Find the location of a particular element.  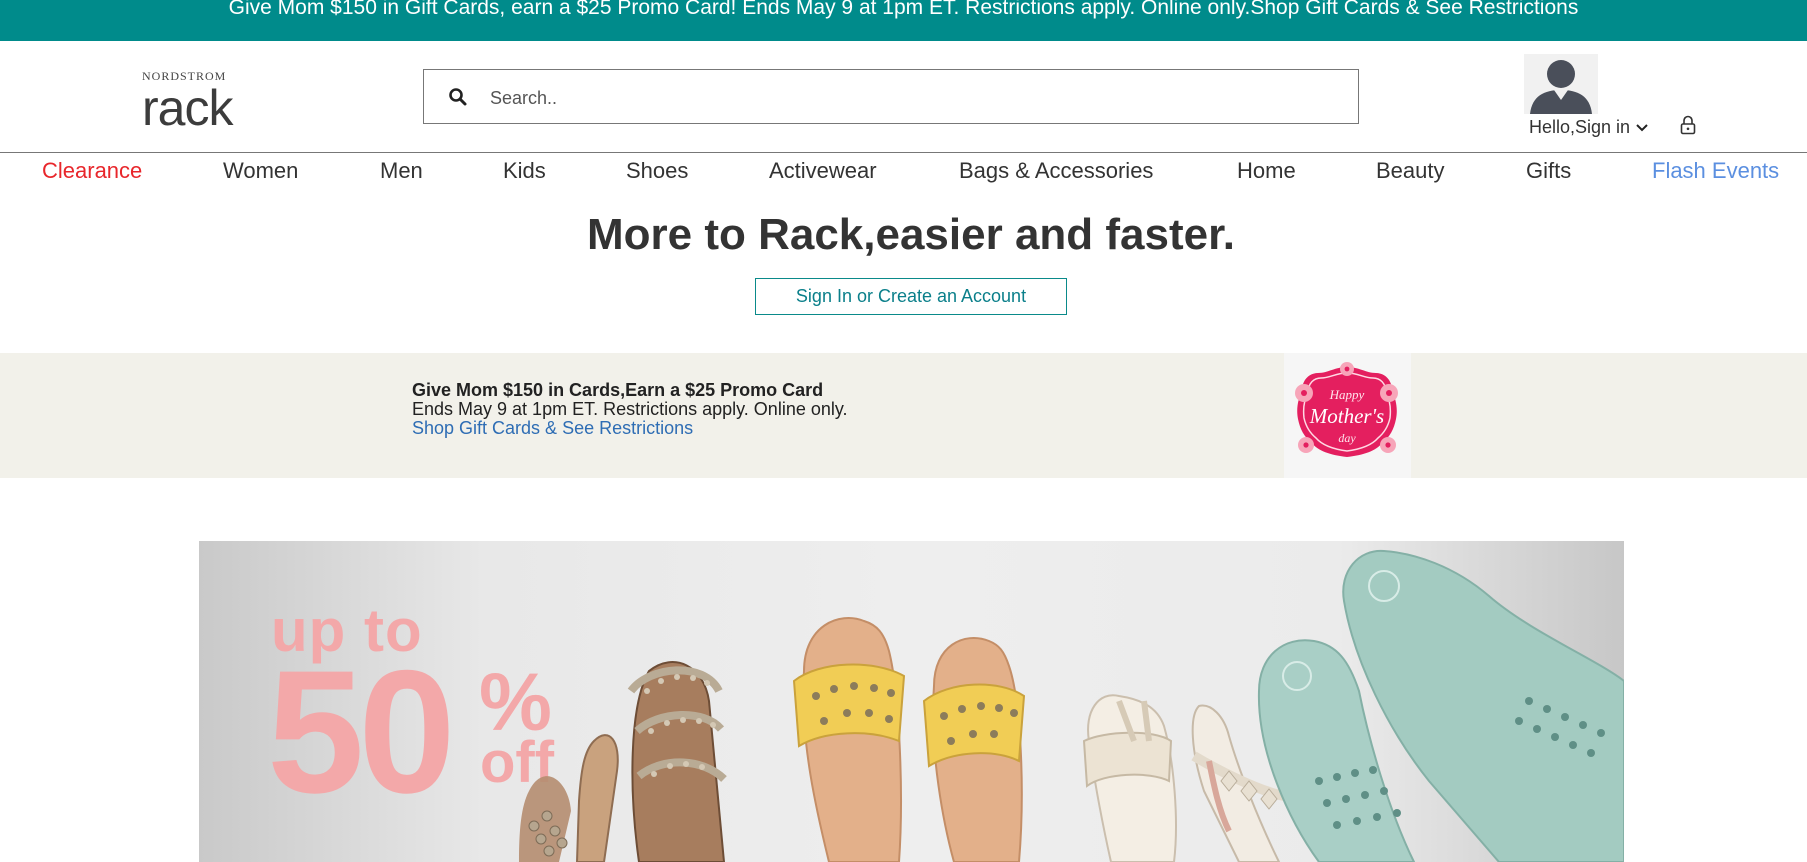

search-bar is located at coordinates (891, 96).